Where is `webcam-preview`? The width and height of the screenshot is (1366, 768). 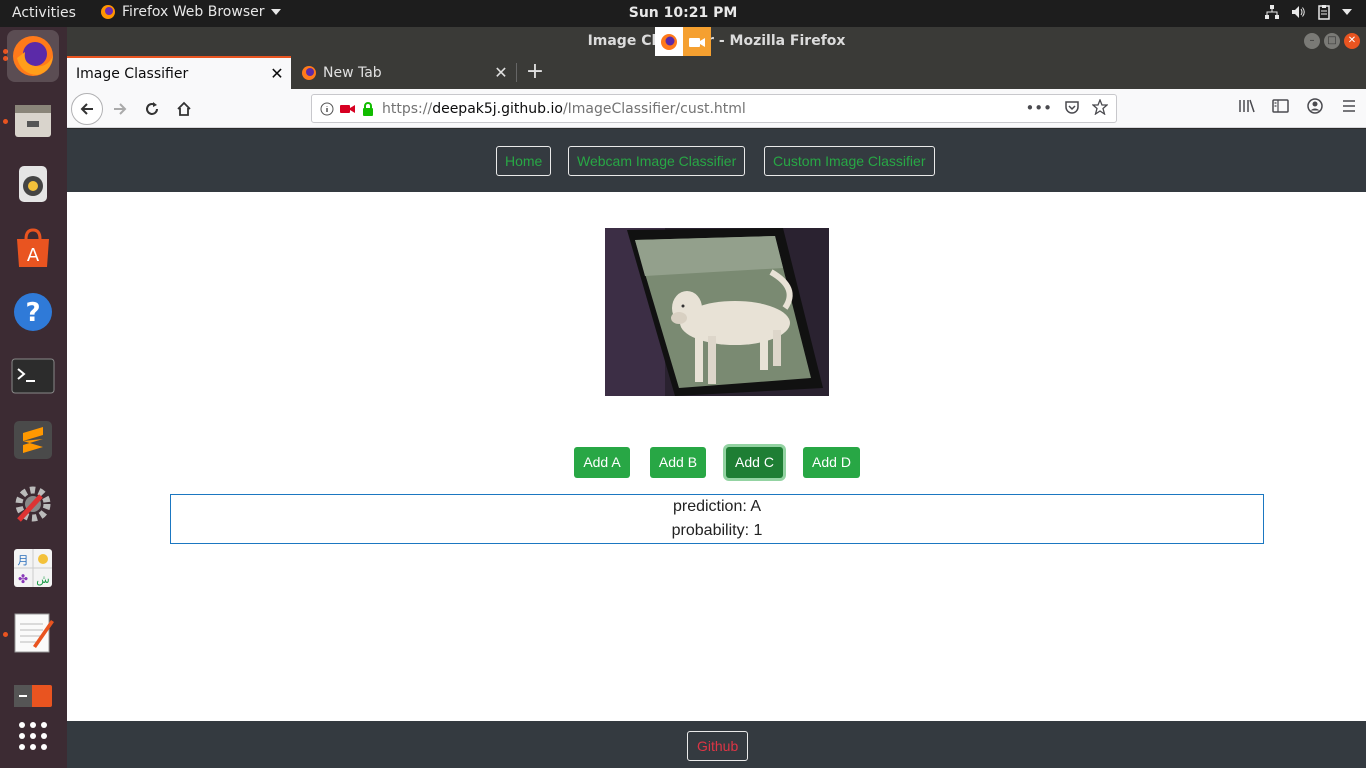
webcam-preview is located at coordinates (717, 312).